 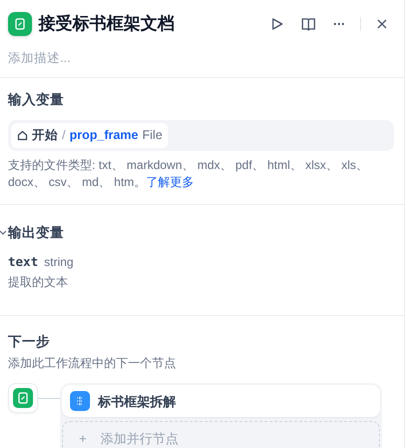 What do you see at coordinates (59, 261) in the screenshot?
I see `variable-type: string` at bounding box center [59, 261].